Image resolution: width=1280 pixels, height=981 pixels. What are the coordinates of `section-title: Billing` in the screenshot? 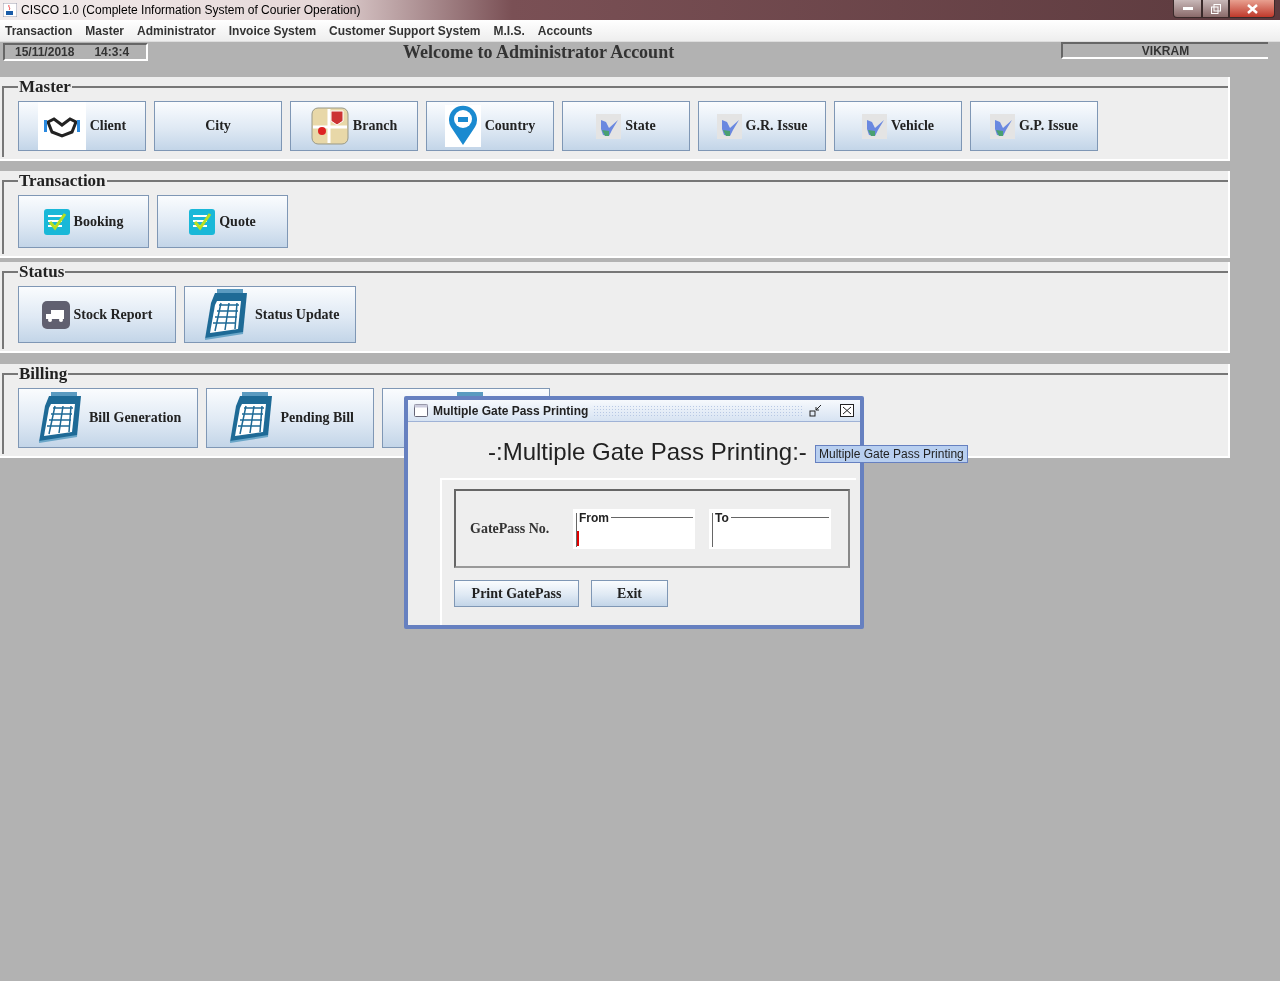 It's located at (43, 374).